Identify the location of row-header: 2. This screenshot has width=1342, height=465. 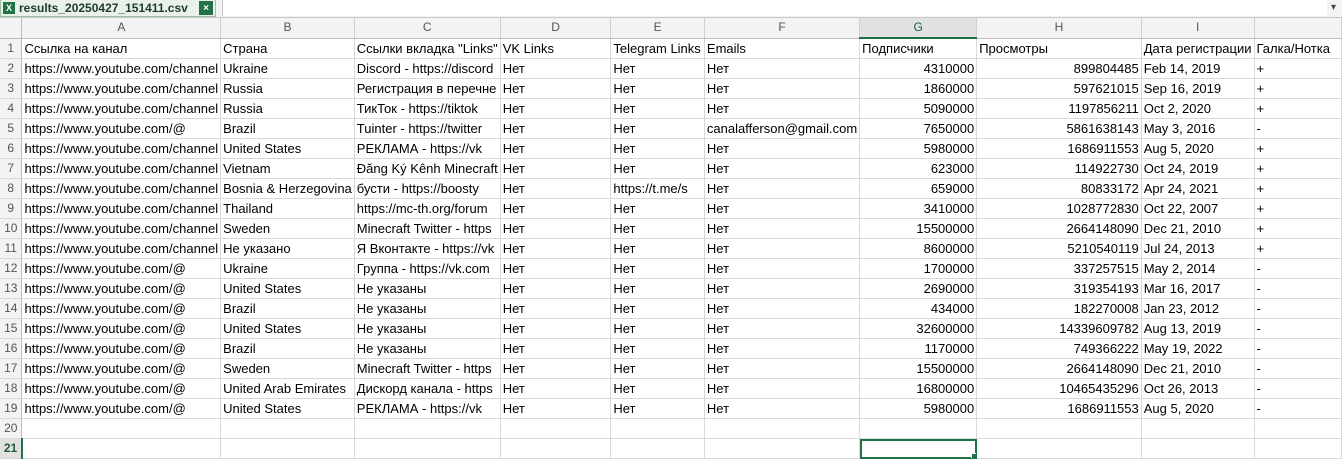
(11, 68).